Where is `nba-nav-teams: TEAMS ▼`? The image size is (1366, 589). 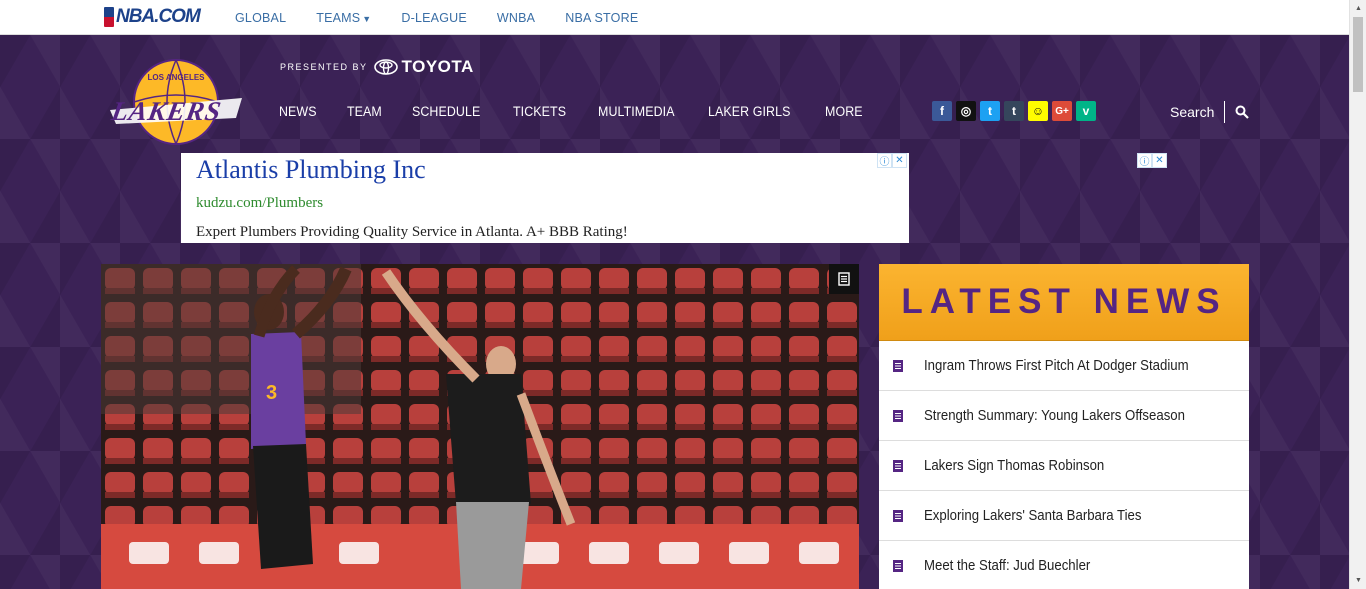 nba-nav-teams: TEAMS ▼ is located at coordinates (343, 18).